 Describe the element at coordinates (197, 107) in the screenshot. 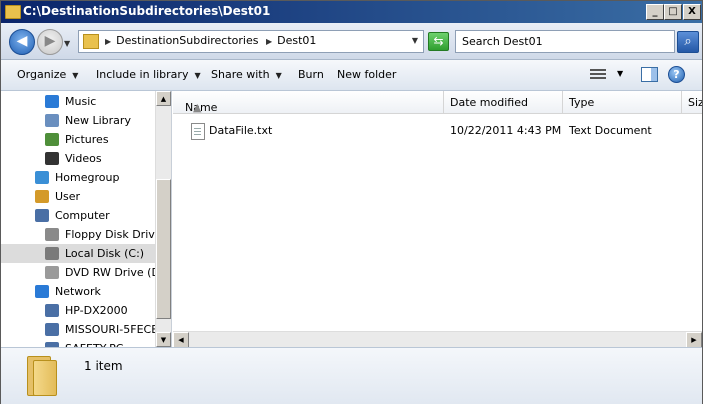

I see `sort-ascending-icon: ▲` at that location.